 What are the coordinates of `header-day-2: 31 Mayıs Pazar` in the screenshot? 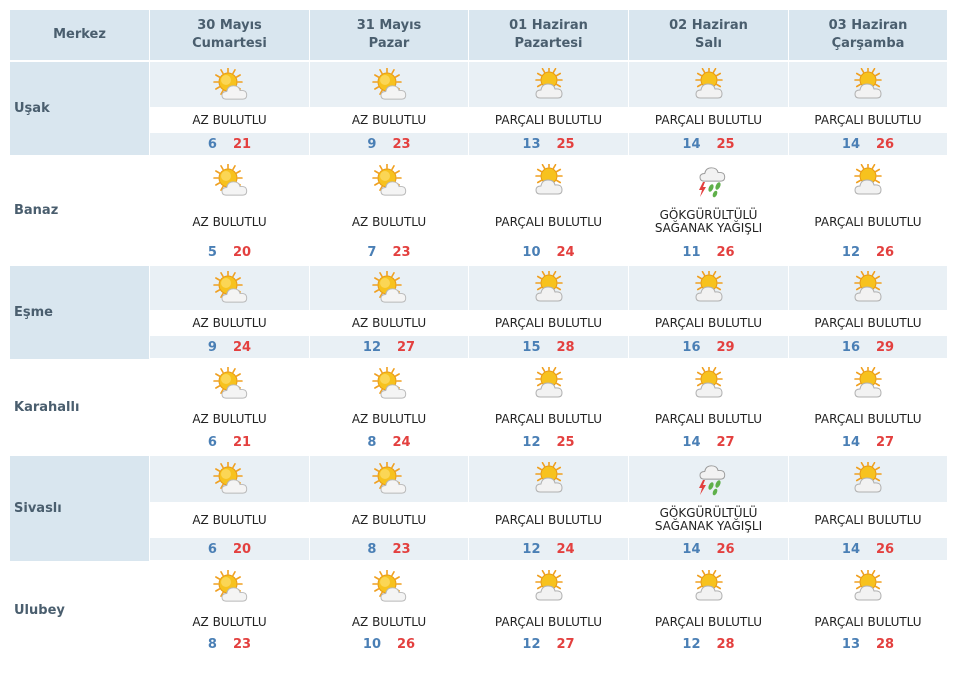 It's located at (389, 35).